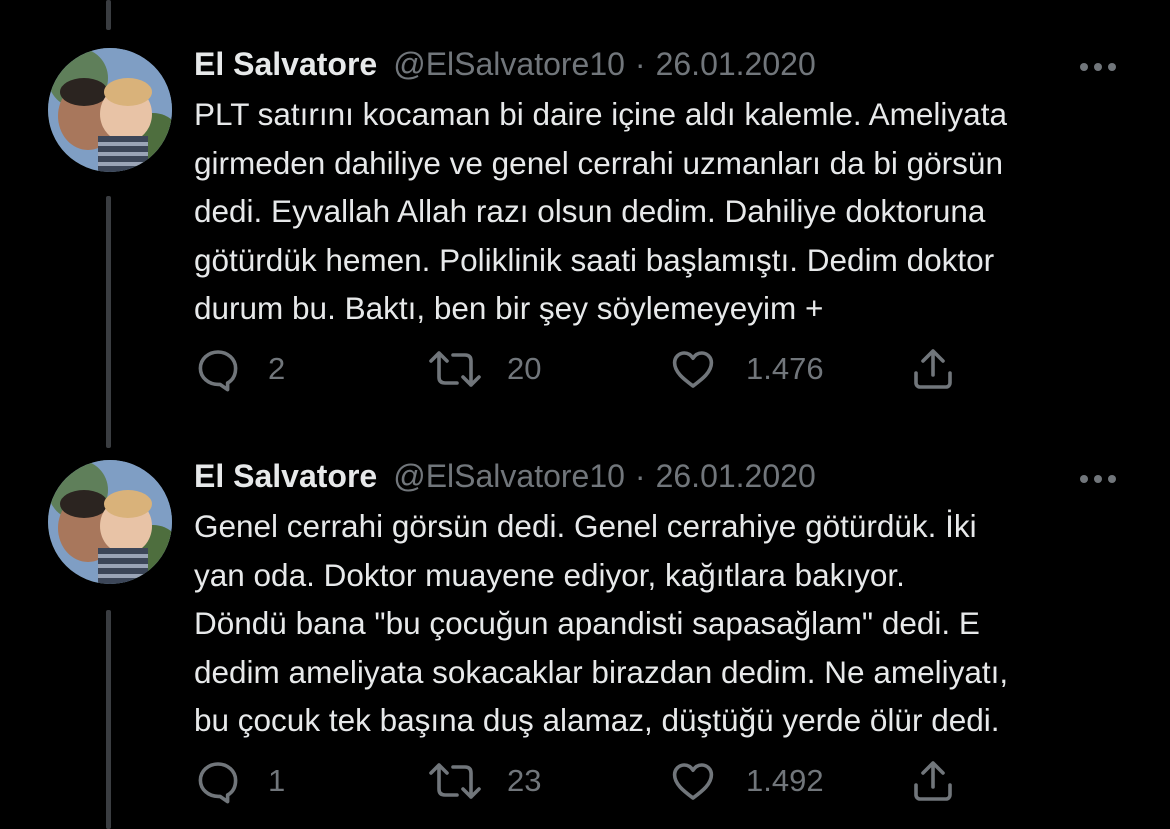 Image resolution: width=1170 pixels, height=829 pixels. Describe the element at coordinates (110, 522) in the screenshot. I see `avatar` at that location.